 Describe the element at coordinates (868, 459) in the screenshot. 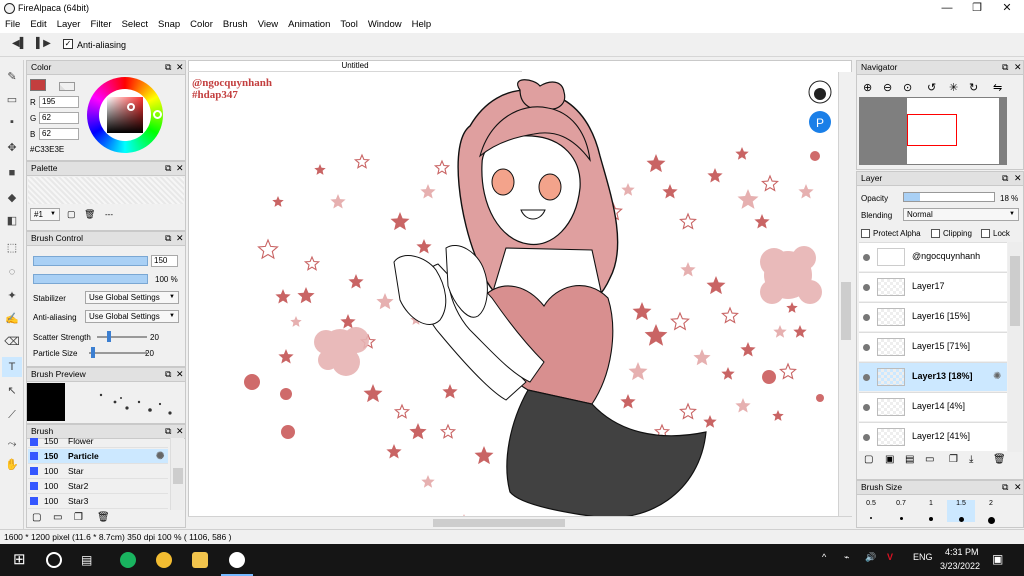

I see `new-layer-icon: ▢` at that location.